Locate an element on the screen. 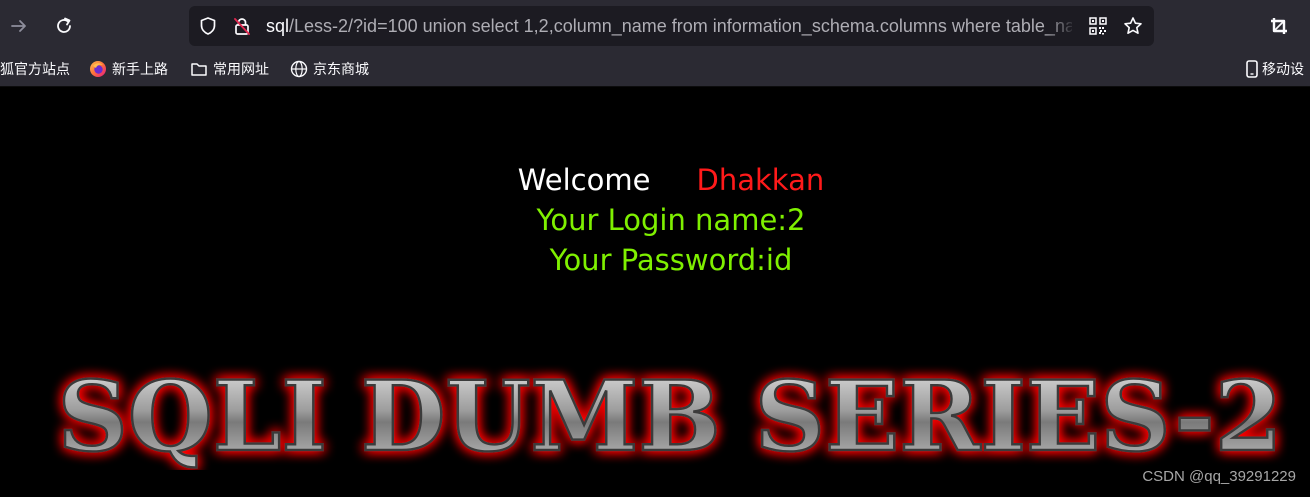 The height and width of the screenshot is (497, 1310). bookmark-label: 狐官方站点 is located at coordinates (35, 70).